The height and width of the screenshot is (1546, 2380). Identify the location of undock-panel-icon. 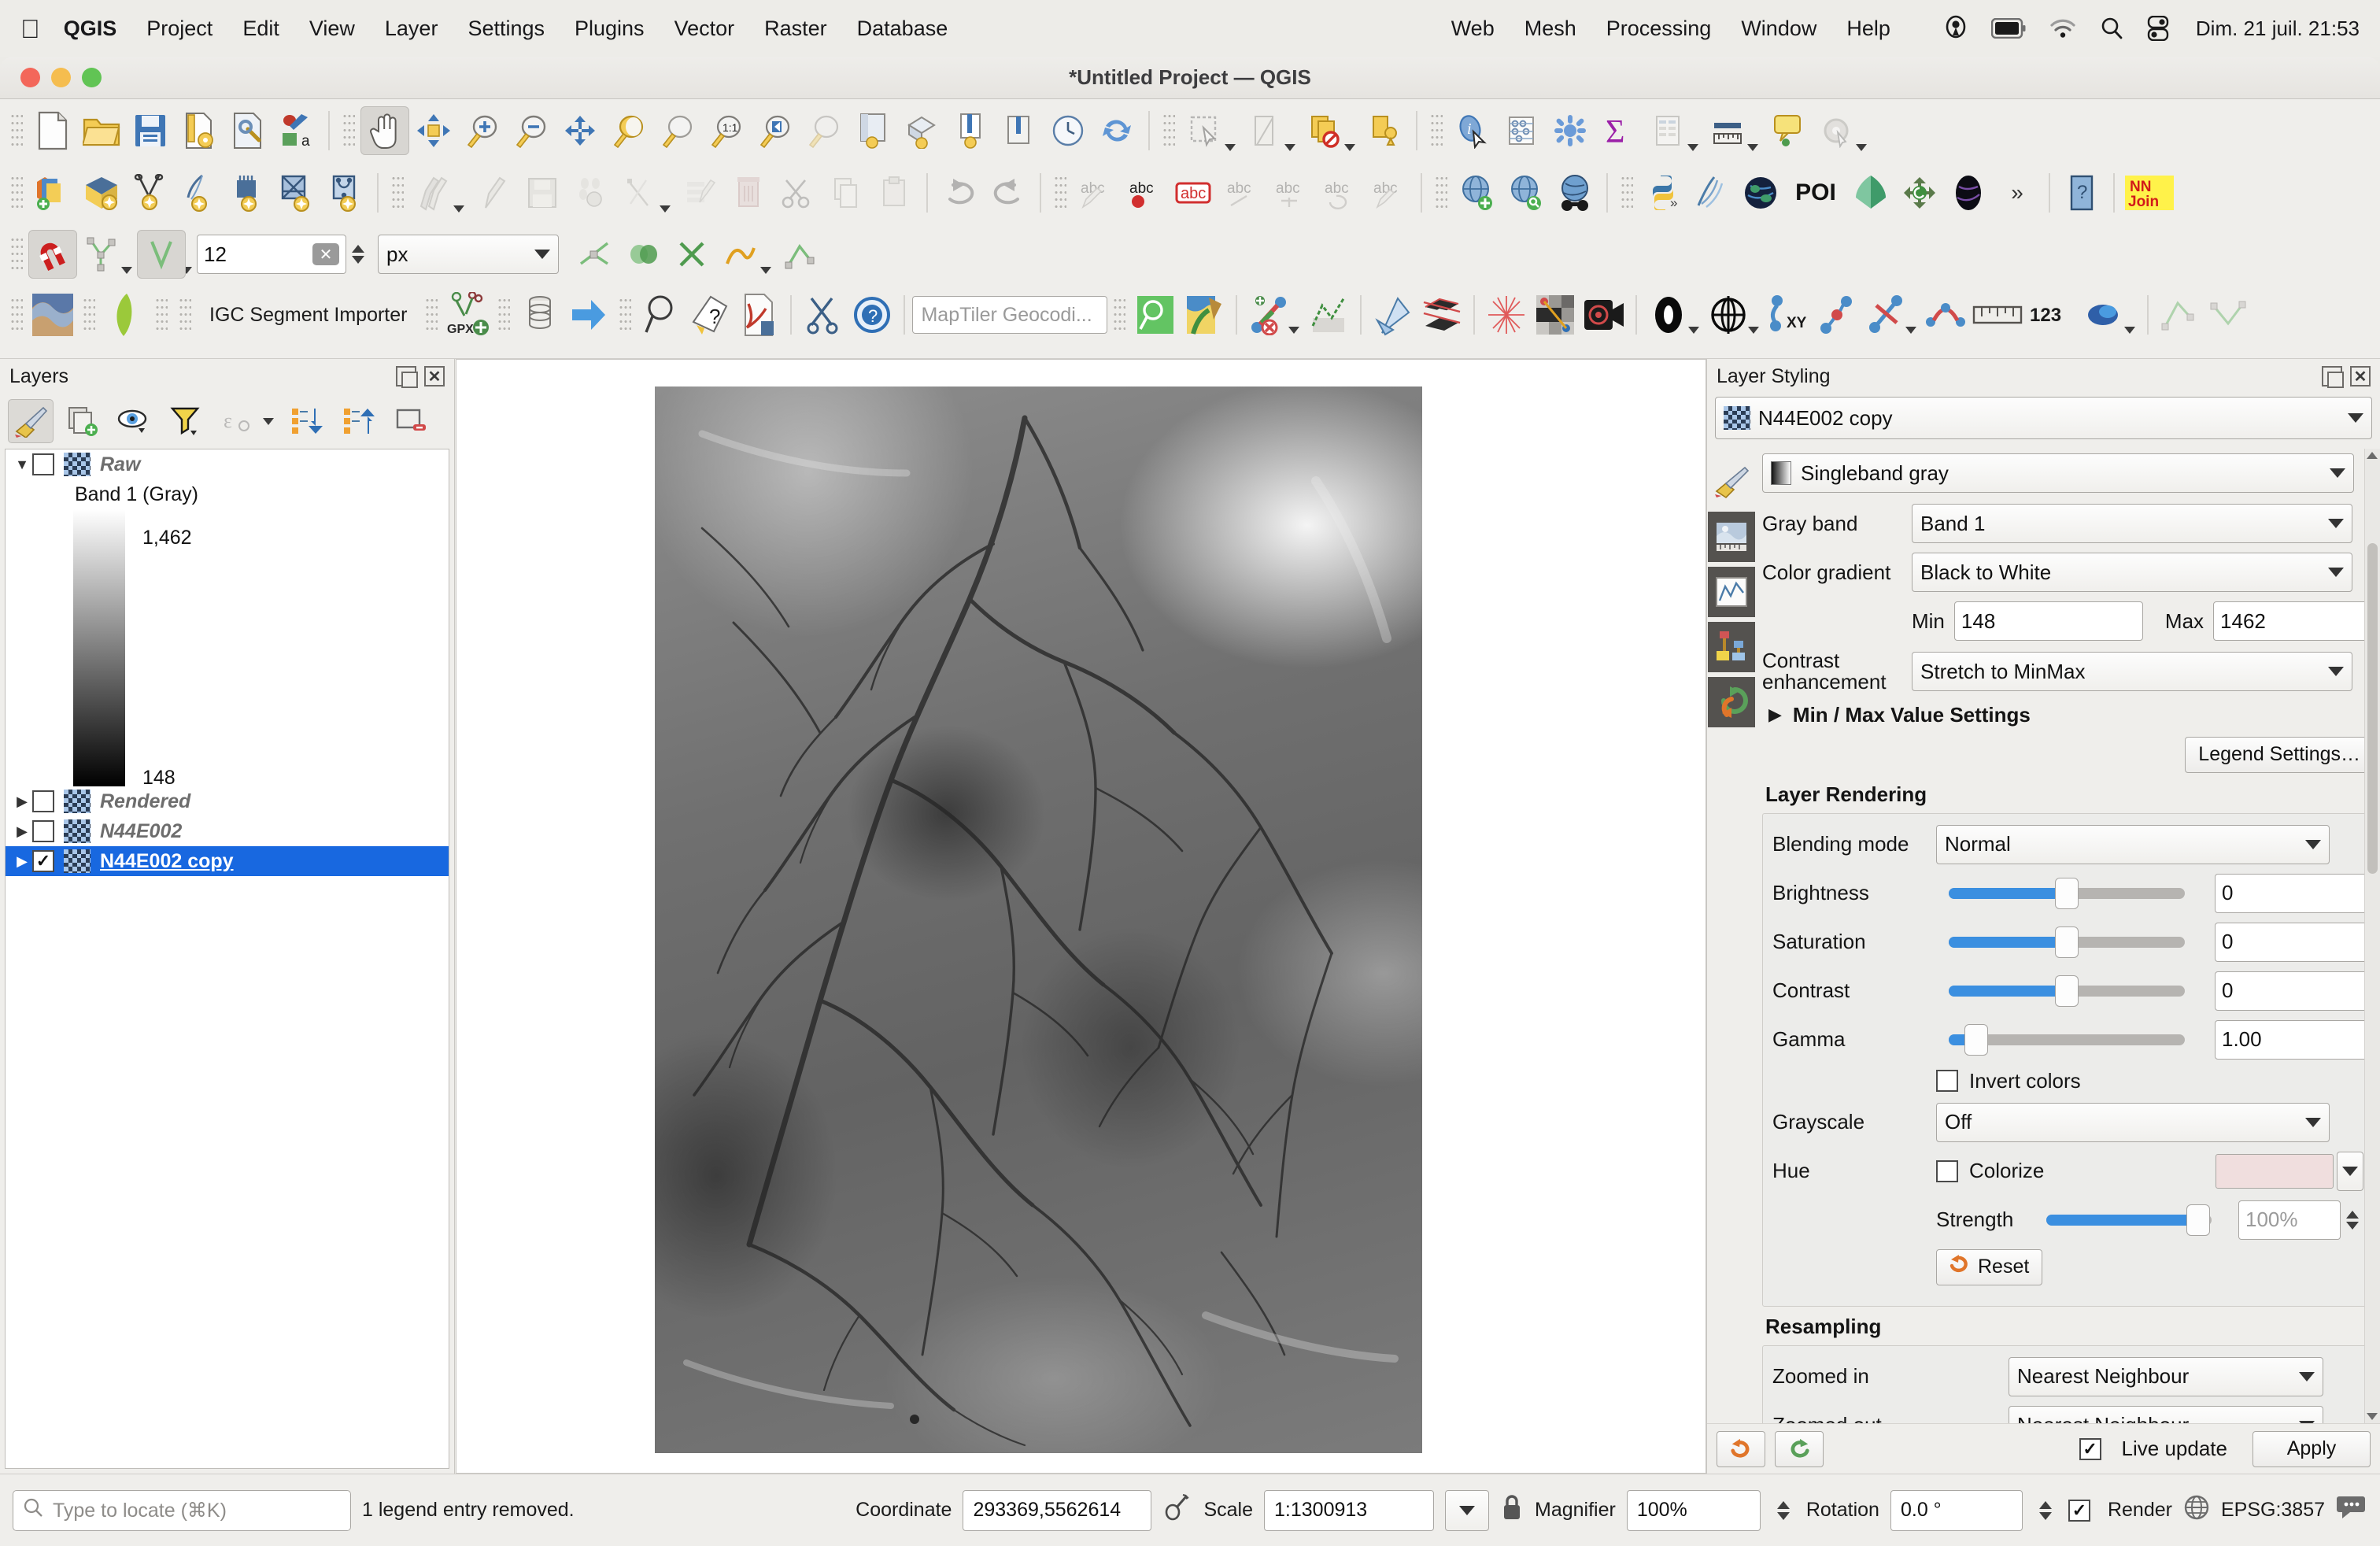
(407, 377).